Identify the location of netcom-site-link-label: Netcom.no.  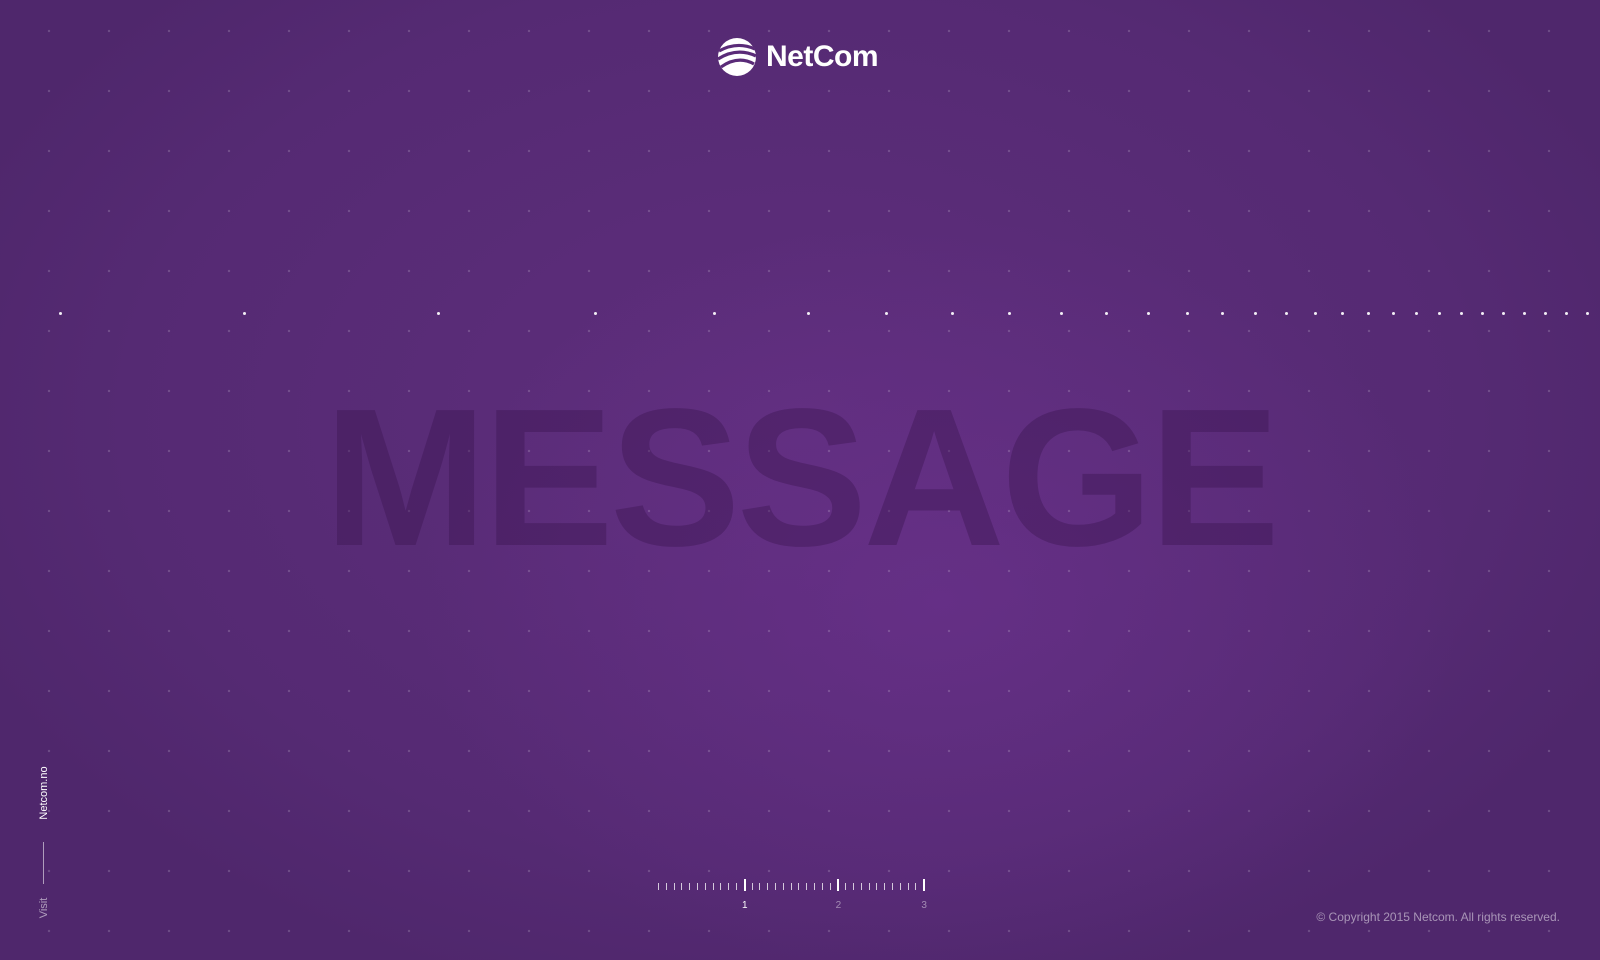
(44, 793).